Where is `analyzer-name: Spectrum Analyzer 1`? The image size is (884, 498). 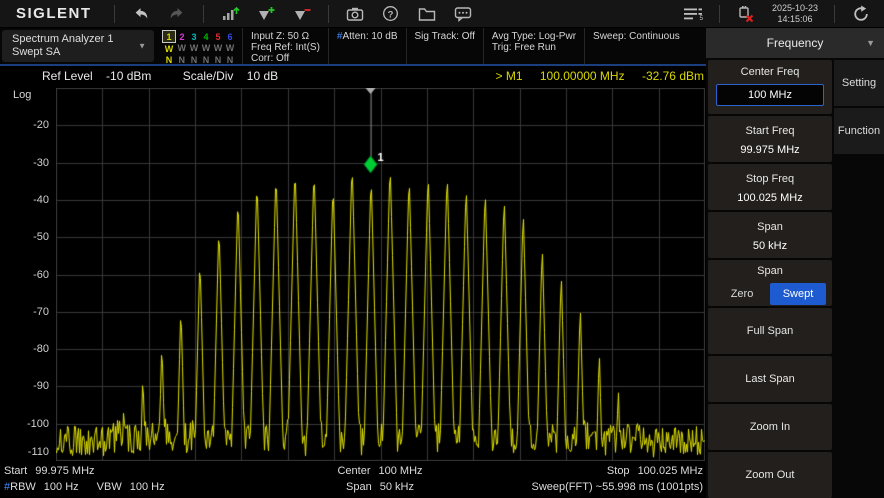
analyzer-name: Spectrum Analyzer 1 is located at coordinates (63, 39).